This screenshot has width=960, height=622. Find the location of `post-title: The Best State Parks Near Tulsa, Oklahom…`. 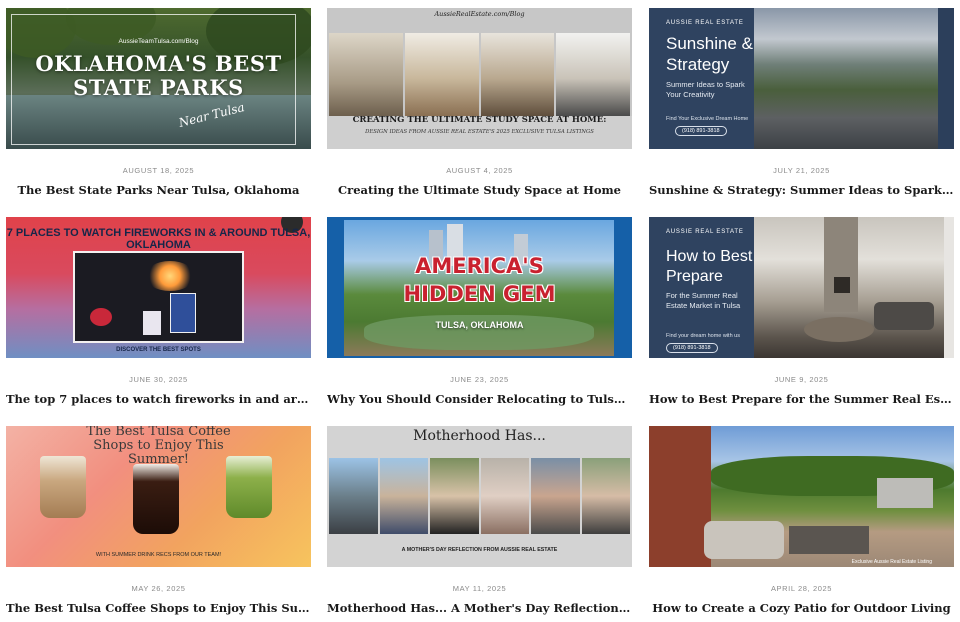

post-title: The Best State Parks Near Tulsa, Oklahom… is located at coordinates (158, 190).